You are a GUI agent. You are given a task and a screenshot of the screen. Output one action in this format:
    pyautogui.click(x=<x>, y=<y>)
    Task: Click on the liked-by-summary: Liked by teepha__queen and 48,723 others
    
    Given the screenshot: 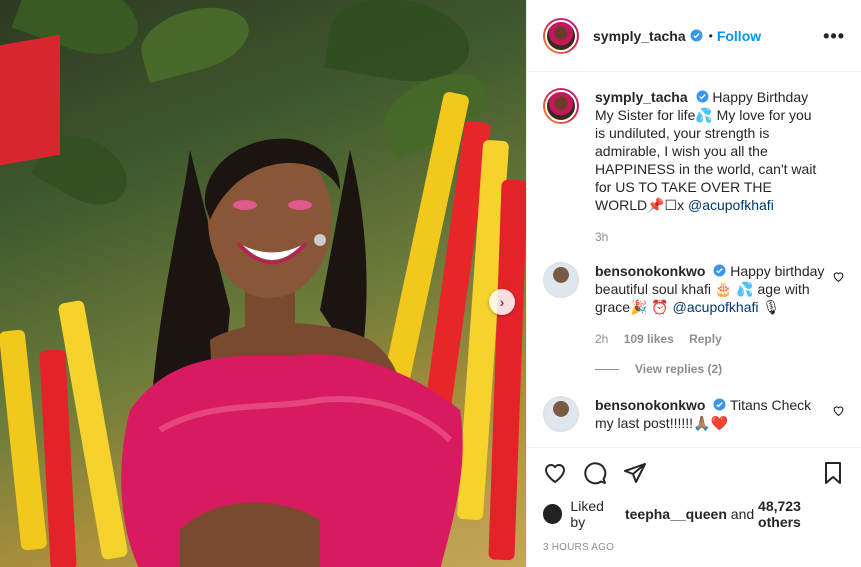 What is the action you would take?
    pyautogui.click(x=694, y=514)
    